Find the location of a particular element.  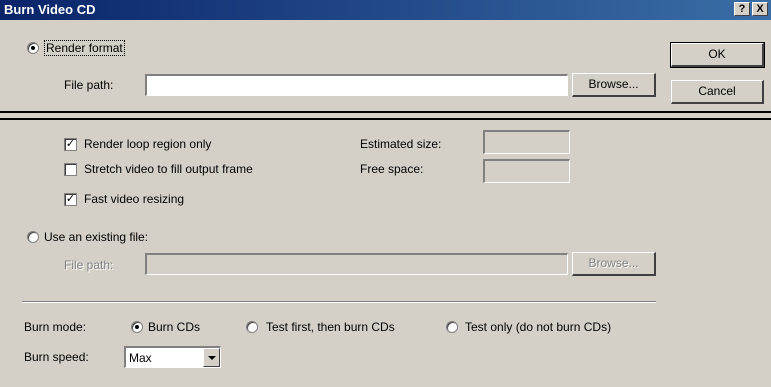

fast-resize-checkbox: ✓ is located at coordinates (70, 199).